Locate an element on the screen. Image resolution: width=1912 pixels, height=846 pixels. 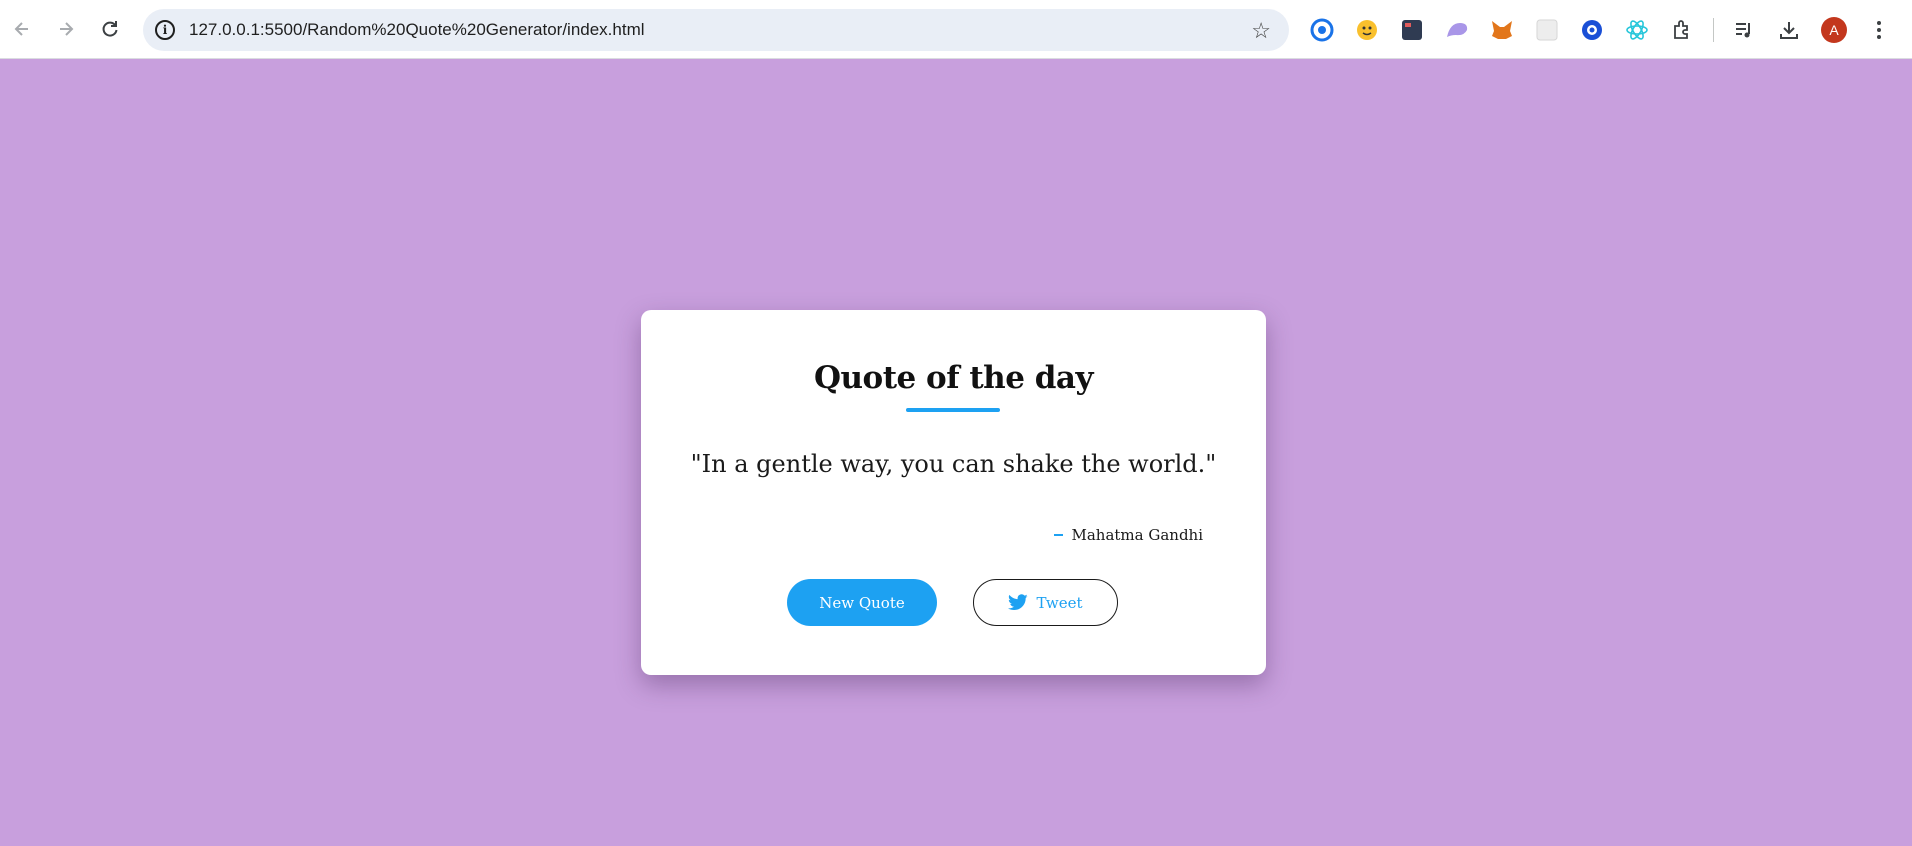
author-dash is located at coordinates (1059, 535).